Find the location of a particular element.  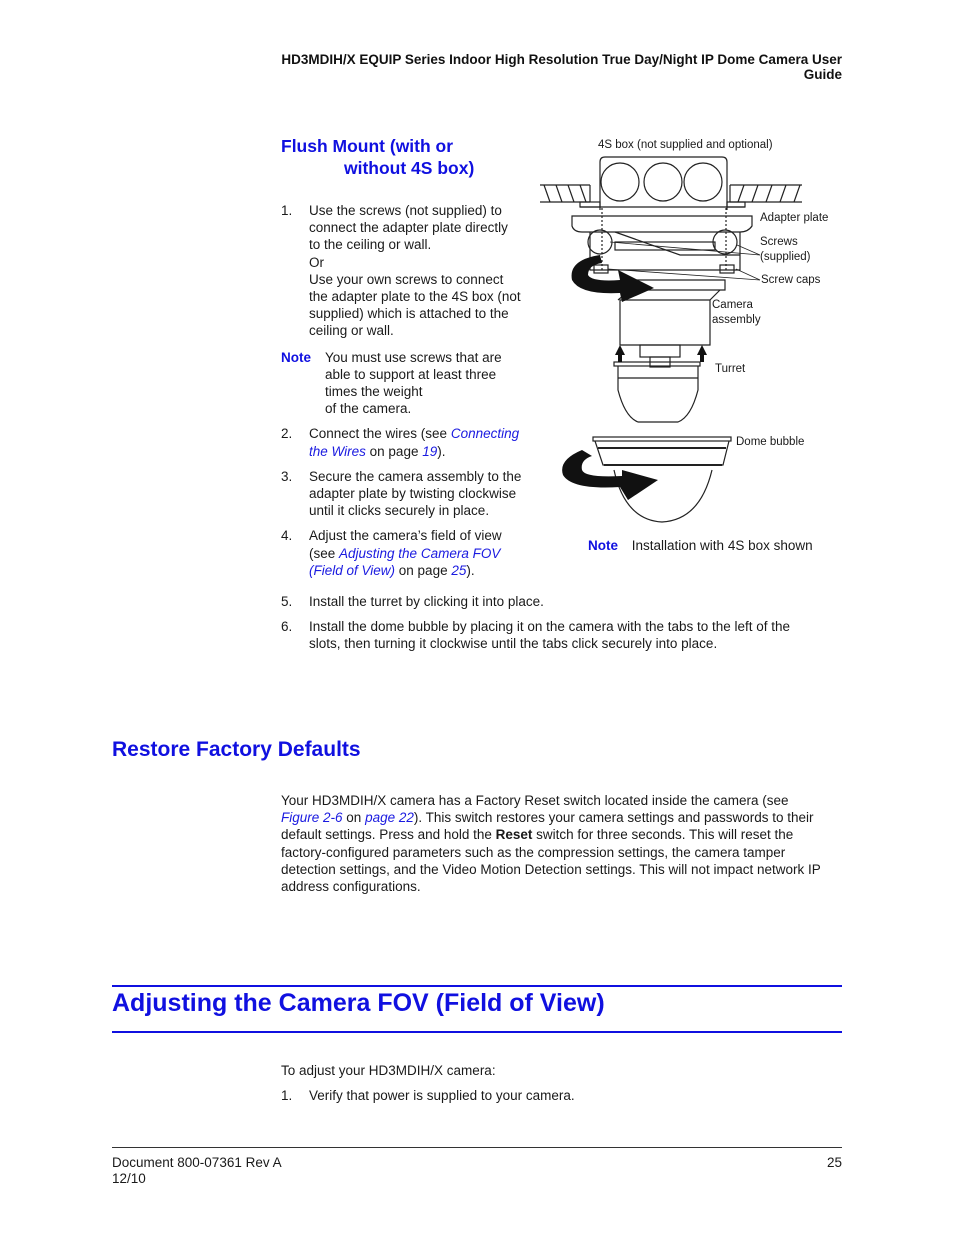

link-adjusting-fov-cont: (Field of View) is located at coordinates (352, 570).